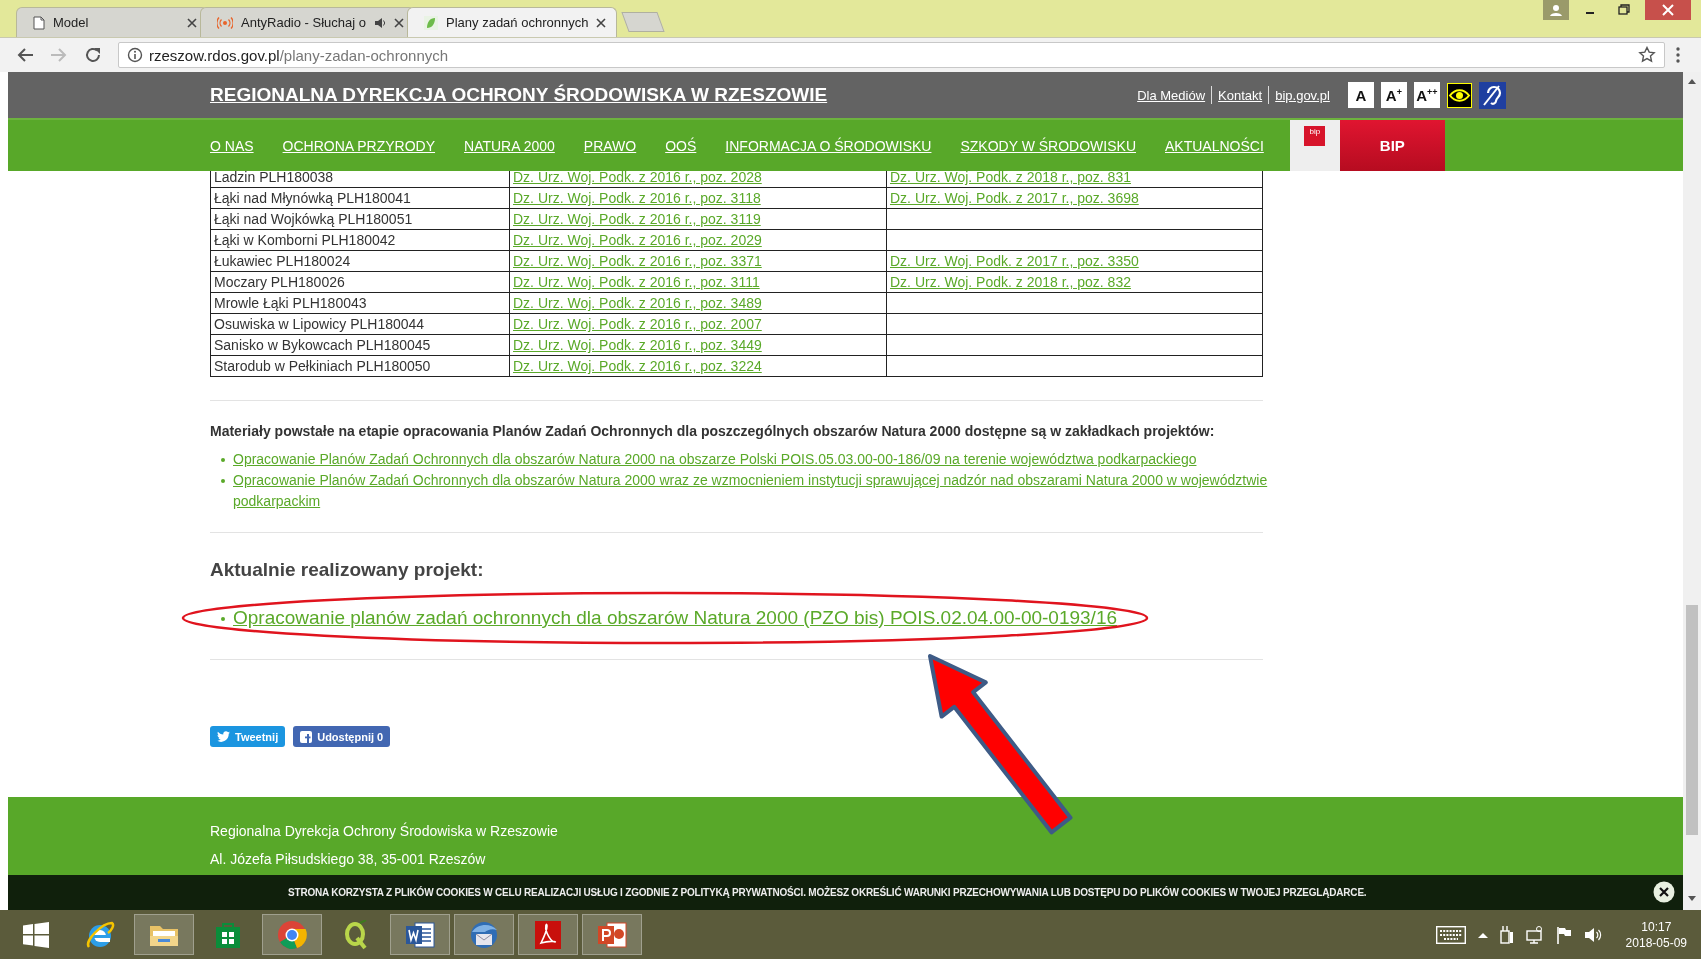 This screenshot has width=1701, height=959. I want to click on site-title-link: REGIONALNA DYREKCJA OCHRONY ŚRODOWISKA W RZESZOWIE, so click(519, 95).